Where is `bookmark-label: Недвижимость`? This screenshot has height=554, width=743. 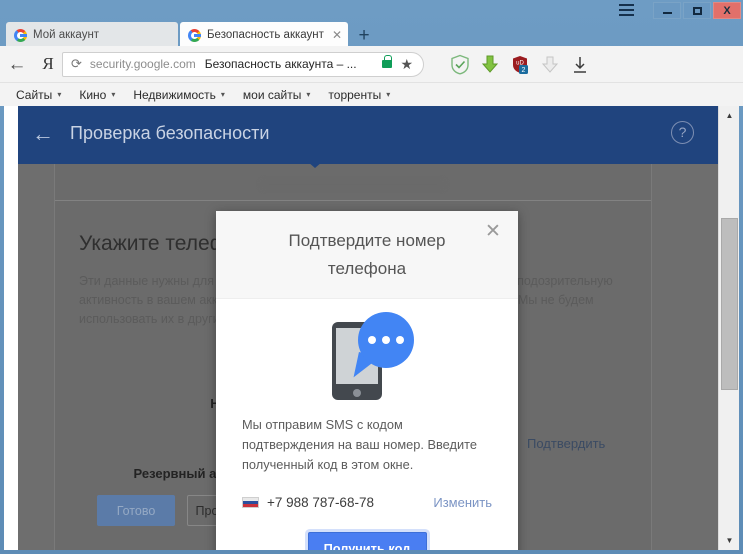
bookmark-label: Недвижимость is located at coordinates (174, 94).